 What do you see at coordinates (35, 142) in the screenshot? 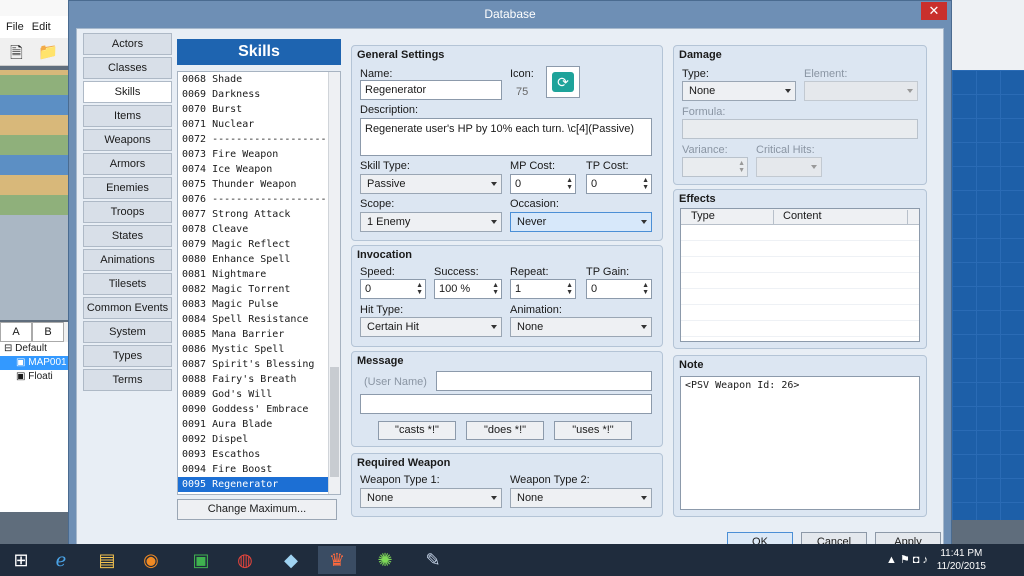
I see `tileset-palette` at bounding box center [35, 142].